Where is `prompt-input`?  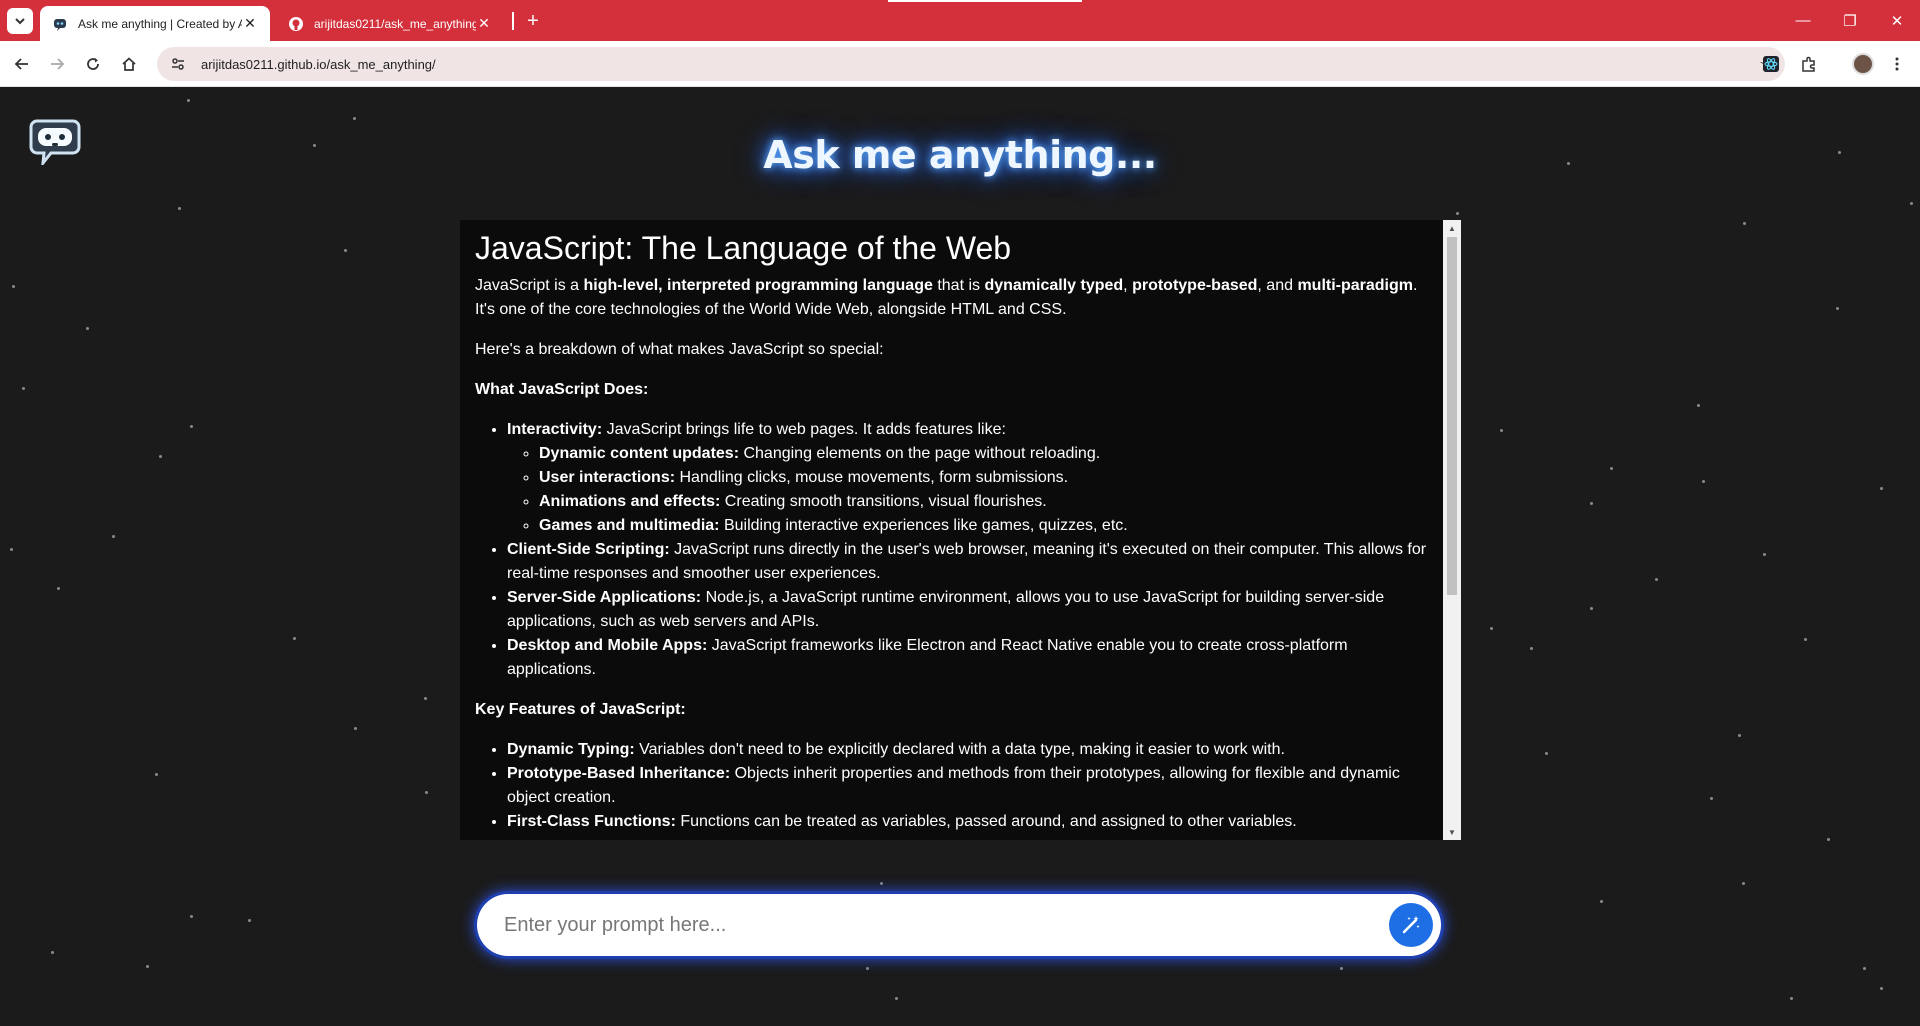 prompt-input is located at coordinates (933, 925).